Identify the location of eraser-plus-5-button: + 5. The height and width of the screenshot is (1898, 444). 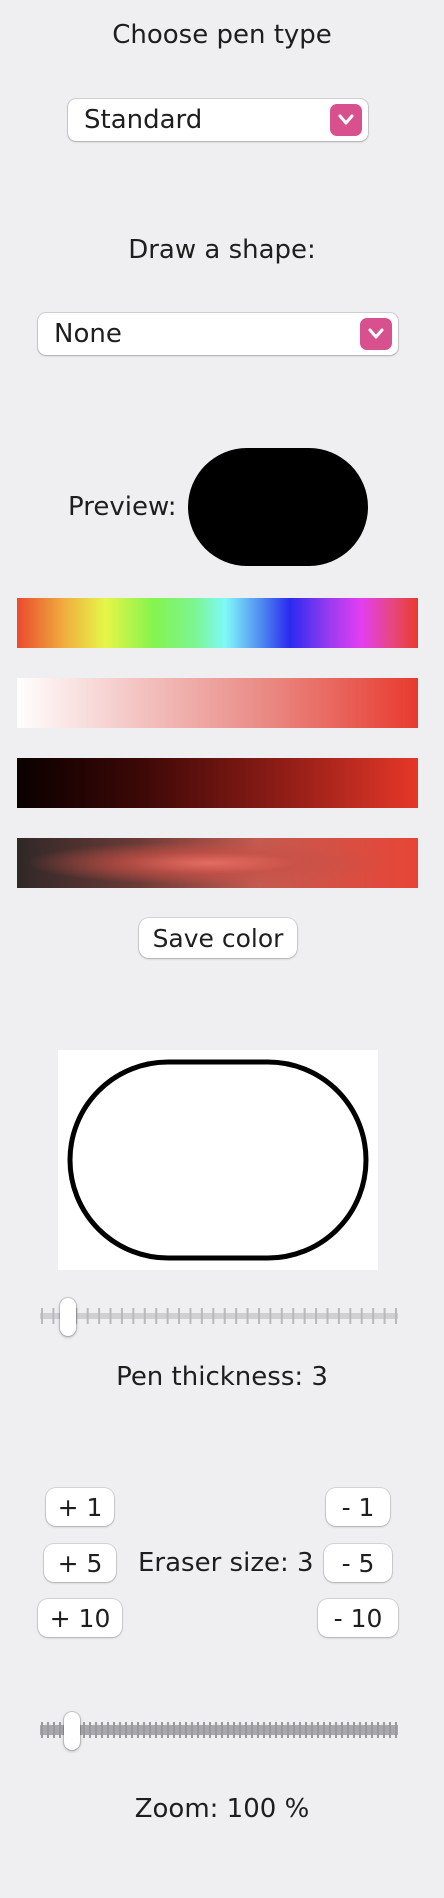
(80, 1563).